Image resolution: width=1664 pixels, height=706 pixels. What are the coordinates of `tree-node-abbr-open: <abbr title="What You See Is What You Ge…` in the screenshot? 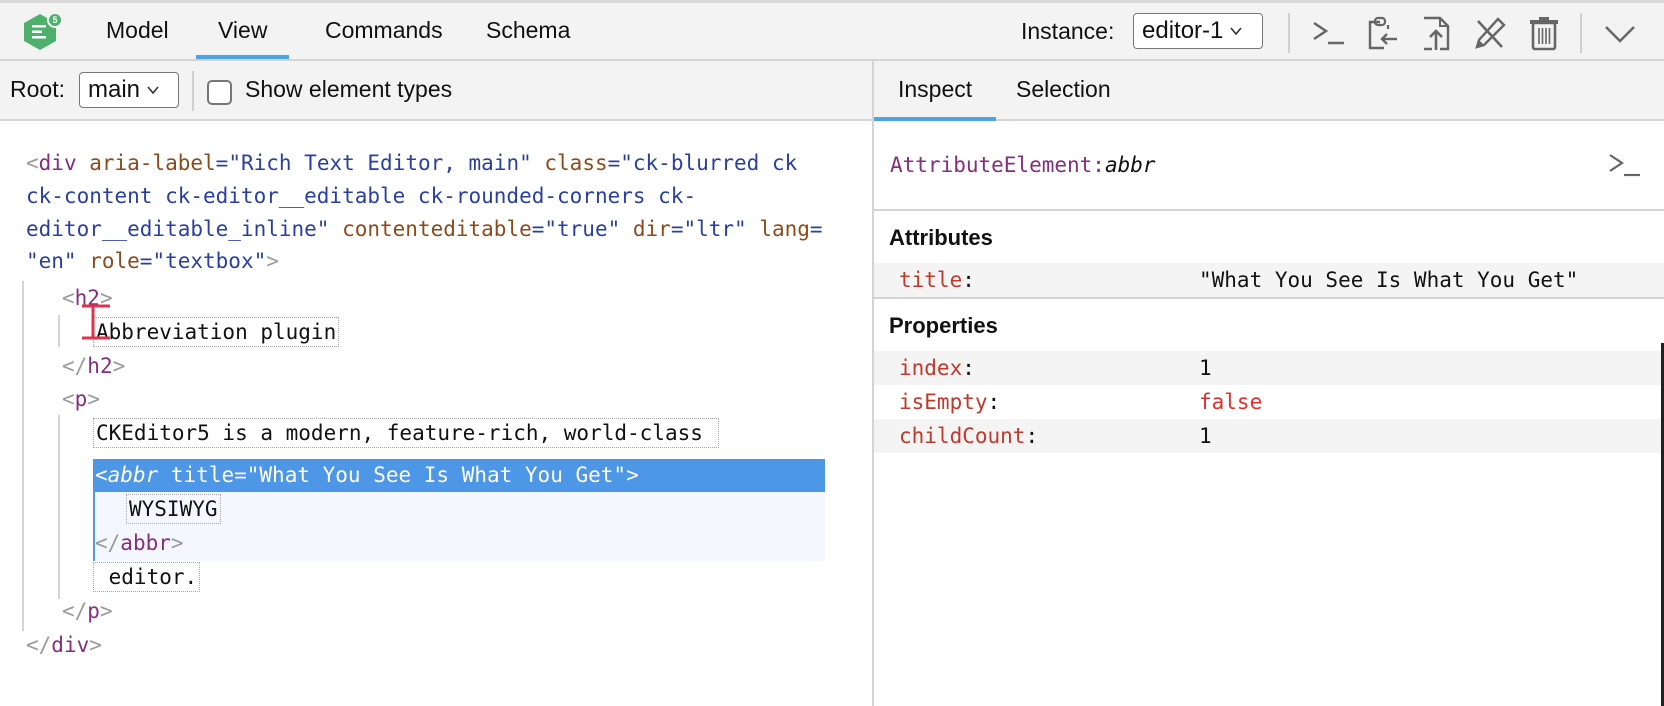 It's located at (367, 475).